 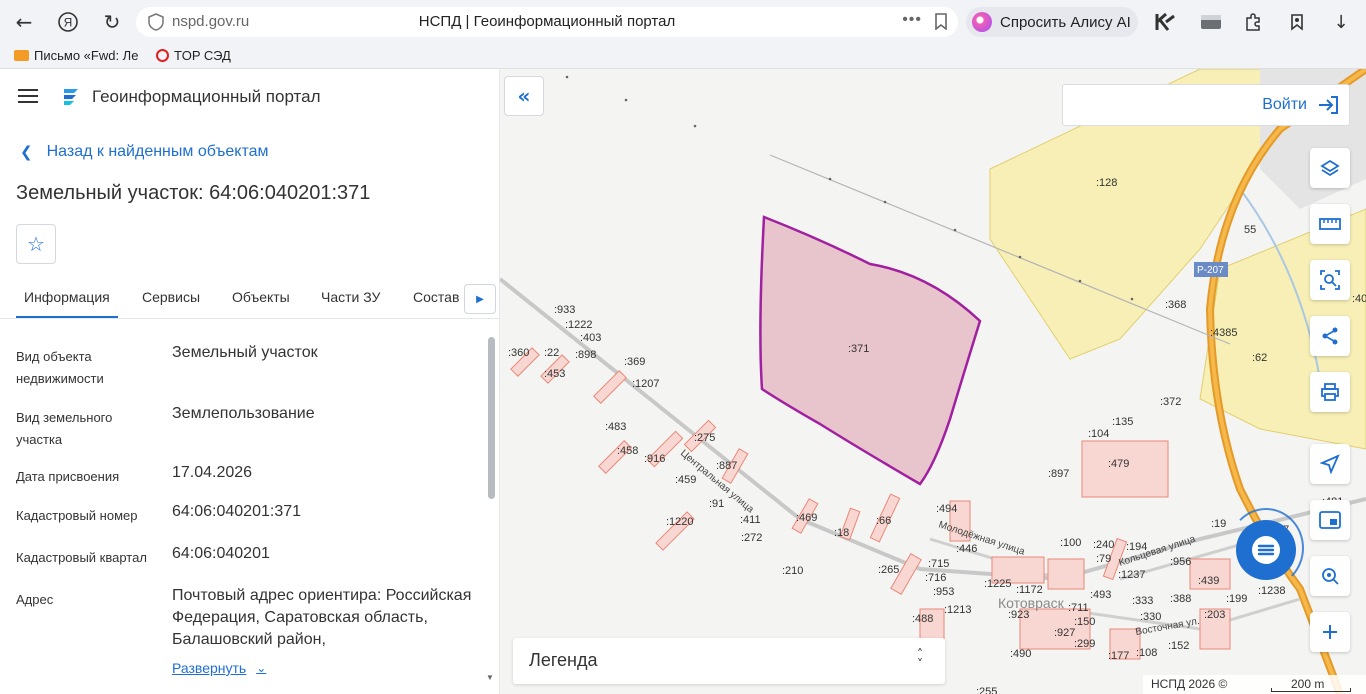 I want to click on search-location-button, so click(x=1330, y=576).